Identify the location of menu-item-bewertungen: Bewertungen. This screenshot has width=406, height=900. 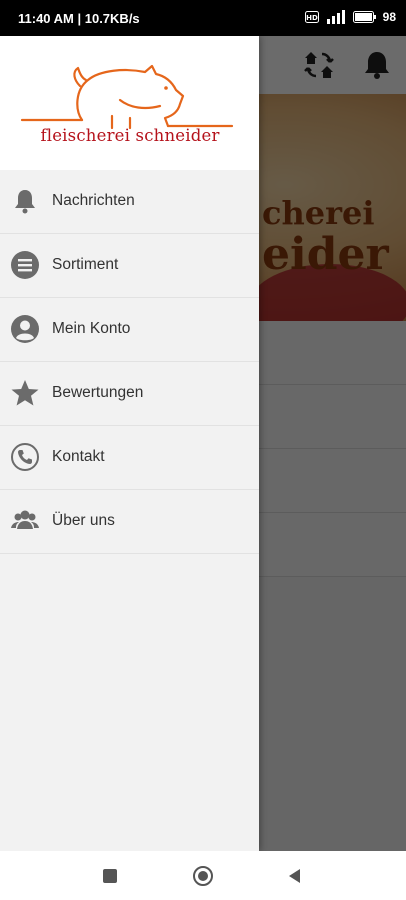
(129, 394).